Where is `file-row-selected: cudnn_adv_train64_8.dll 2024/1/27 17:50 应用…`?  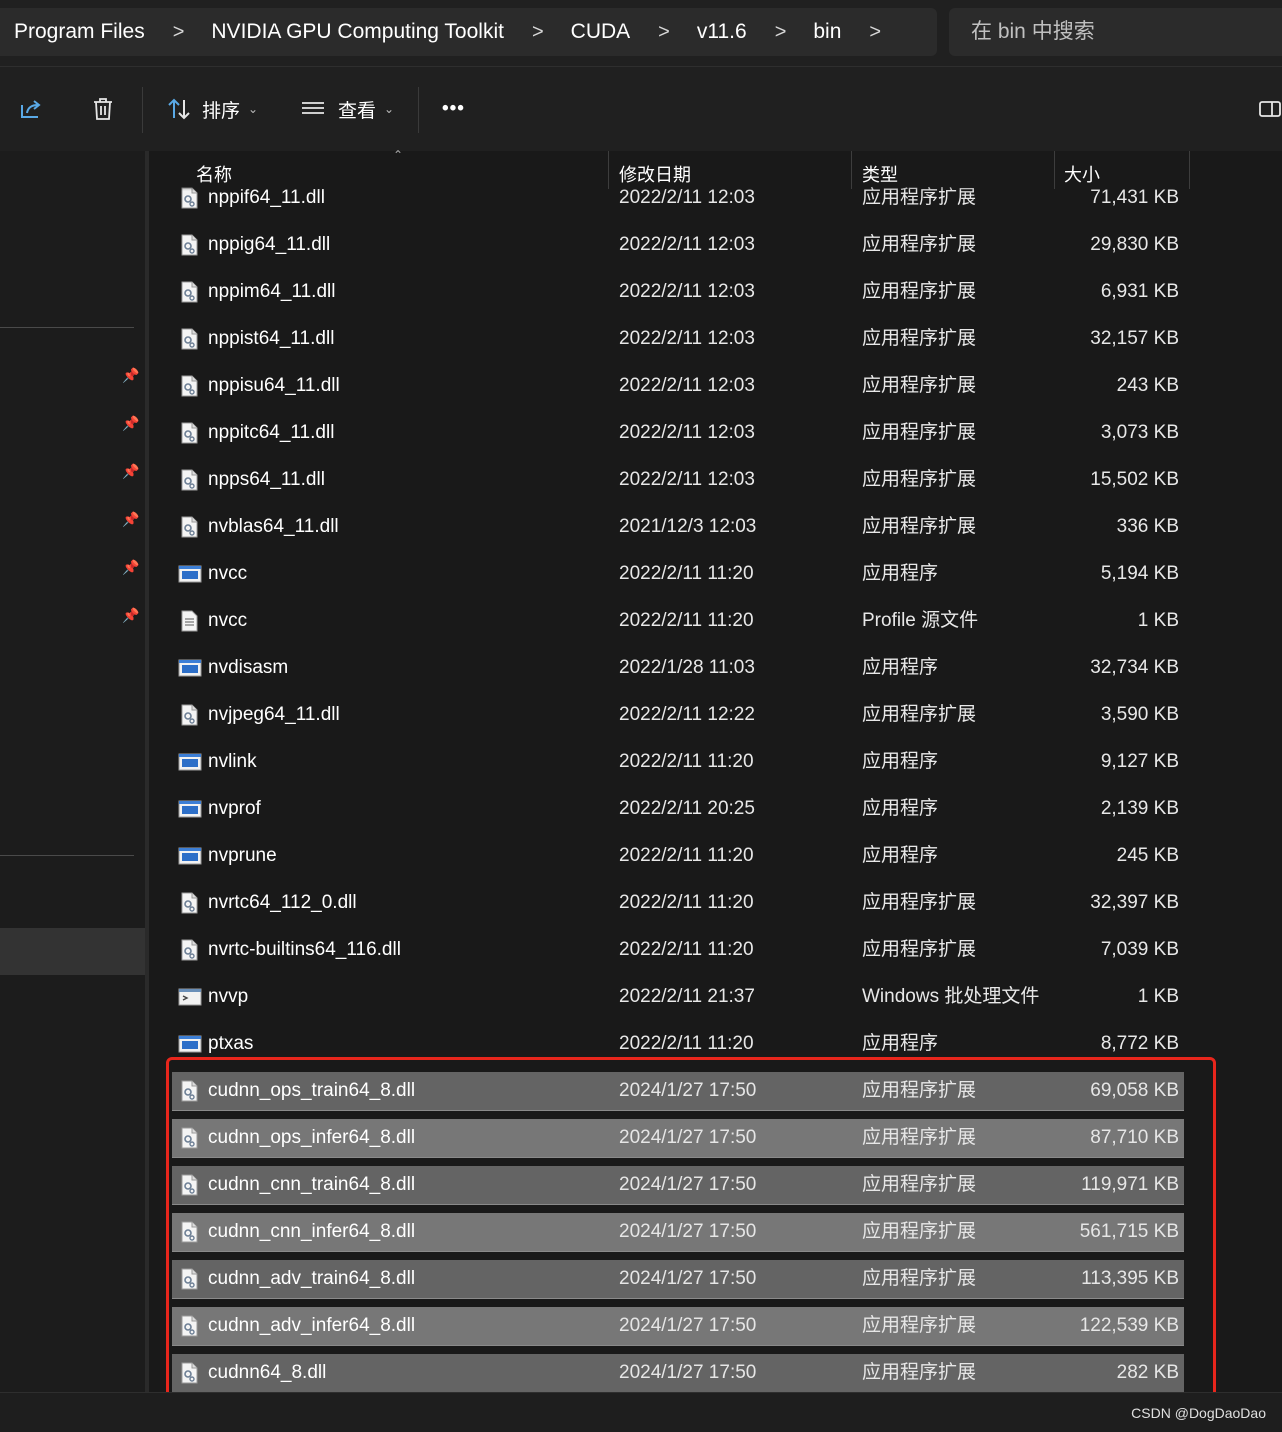
file-row-selected: cudnn_adv_train64_8.dll 2024/1/27 17:50 应用… is located at coordinates (678, 1279).